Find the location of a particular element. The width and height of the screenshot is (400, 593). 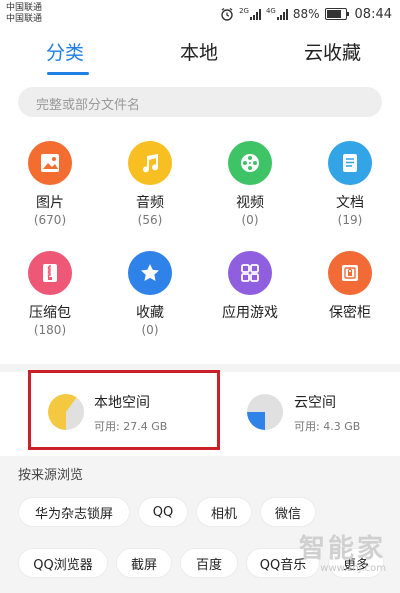

tab-cloud-favorites: 云收藏 is located at coordinates (332, 51).